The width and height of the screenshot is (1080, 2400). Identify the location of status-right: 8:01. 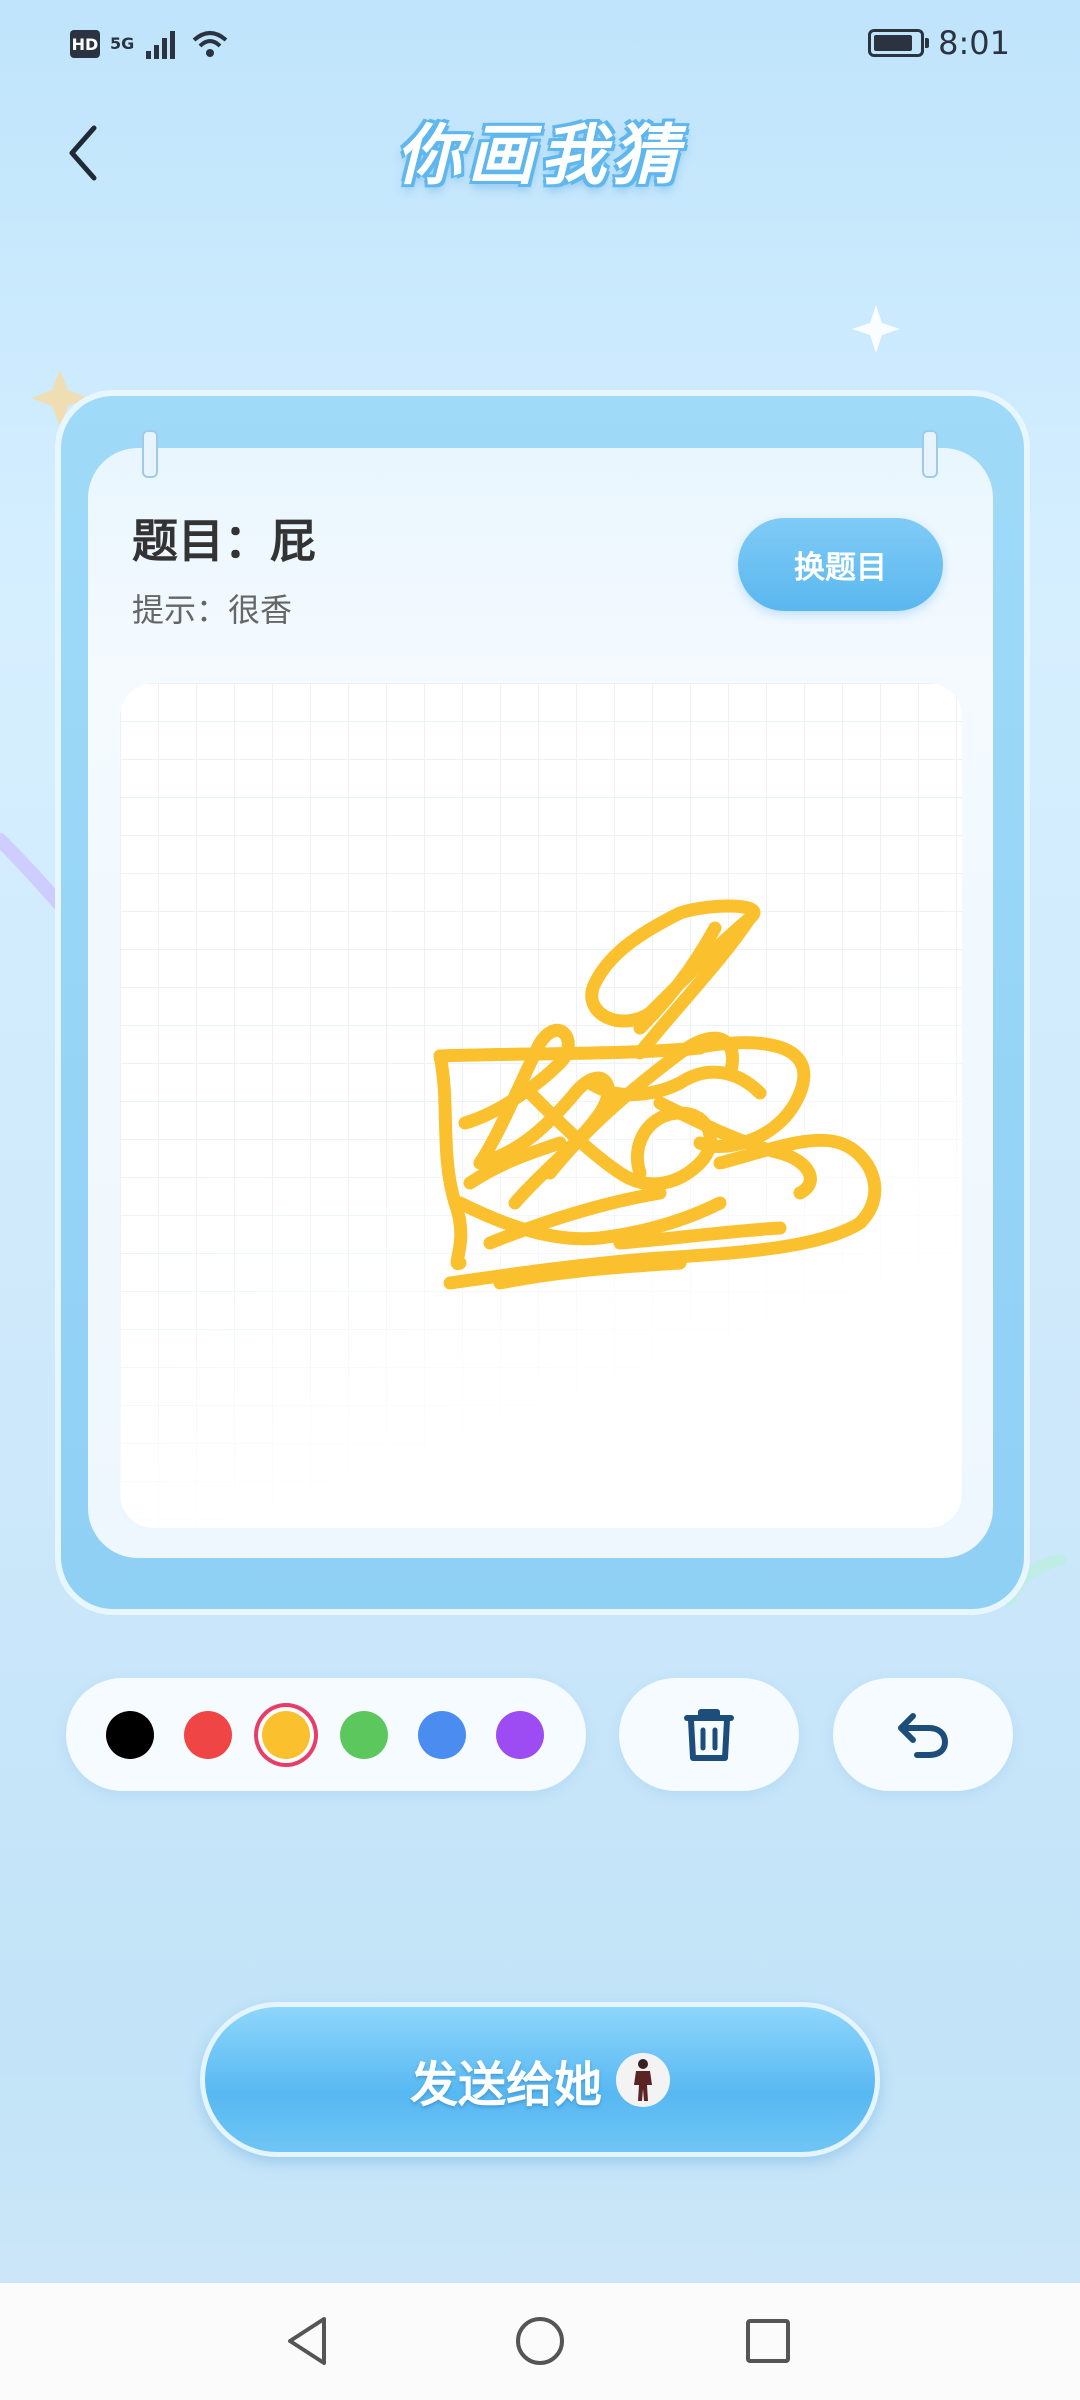
(939, 43).